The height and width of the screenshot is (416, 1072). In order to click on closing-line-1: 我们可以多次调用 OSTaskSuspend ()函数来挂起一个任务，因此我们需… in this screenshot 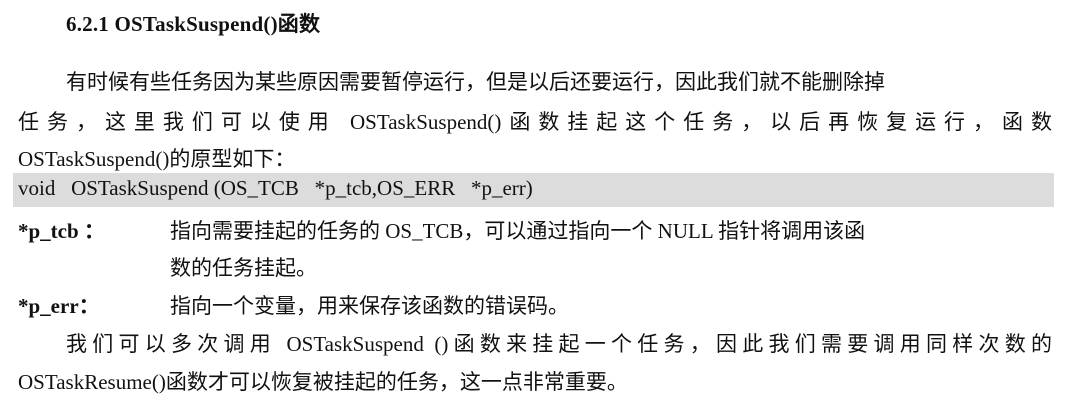, I will do `click(559, 344)`.